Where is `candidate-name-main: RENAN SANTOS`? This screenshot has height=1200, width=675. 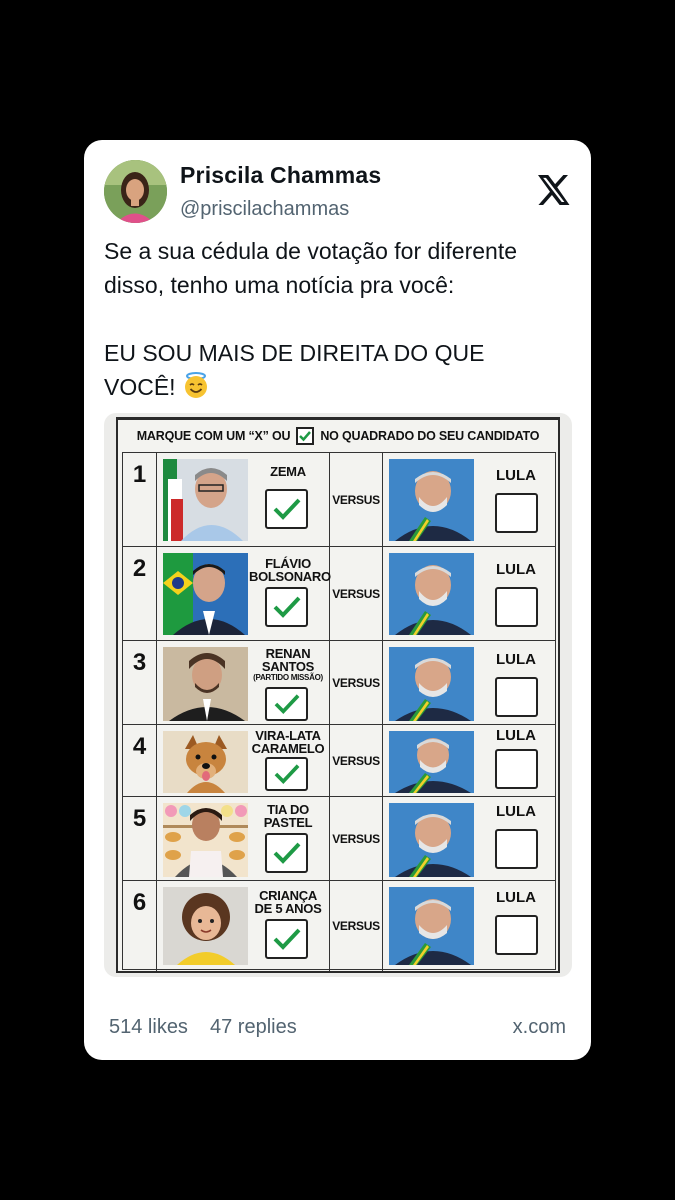
candidate-name-main: RENAN SANTOS is located at coordinates (288, 660).